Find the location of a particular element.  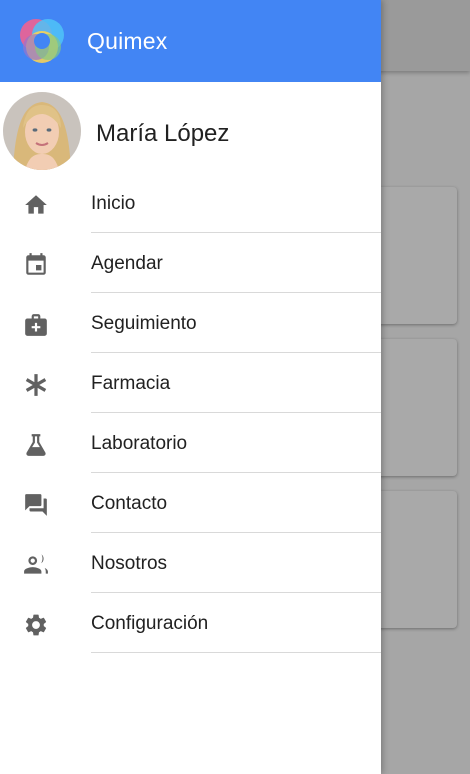

medkit-icon is located at coordinates (36, 325).